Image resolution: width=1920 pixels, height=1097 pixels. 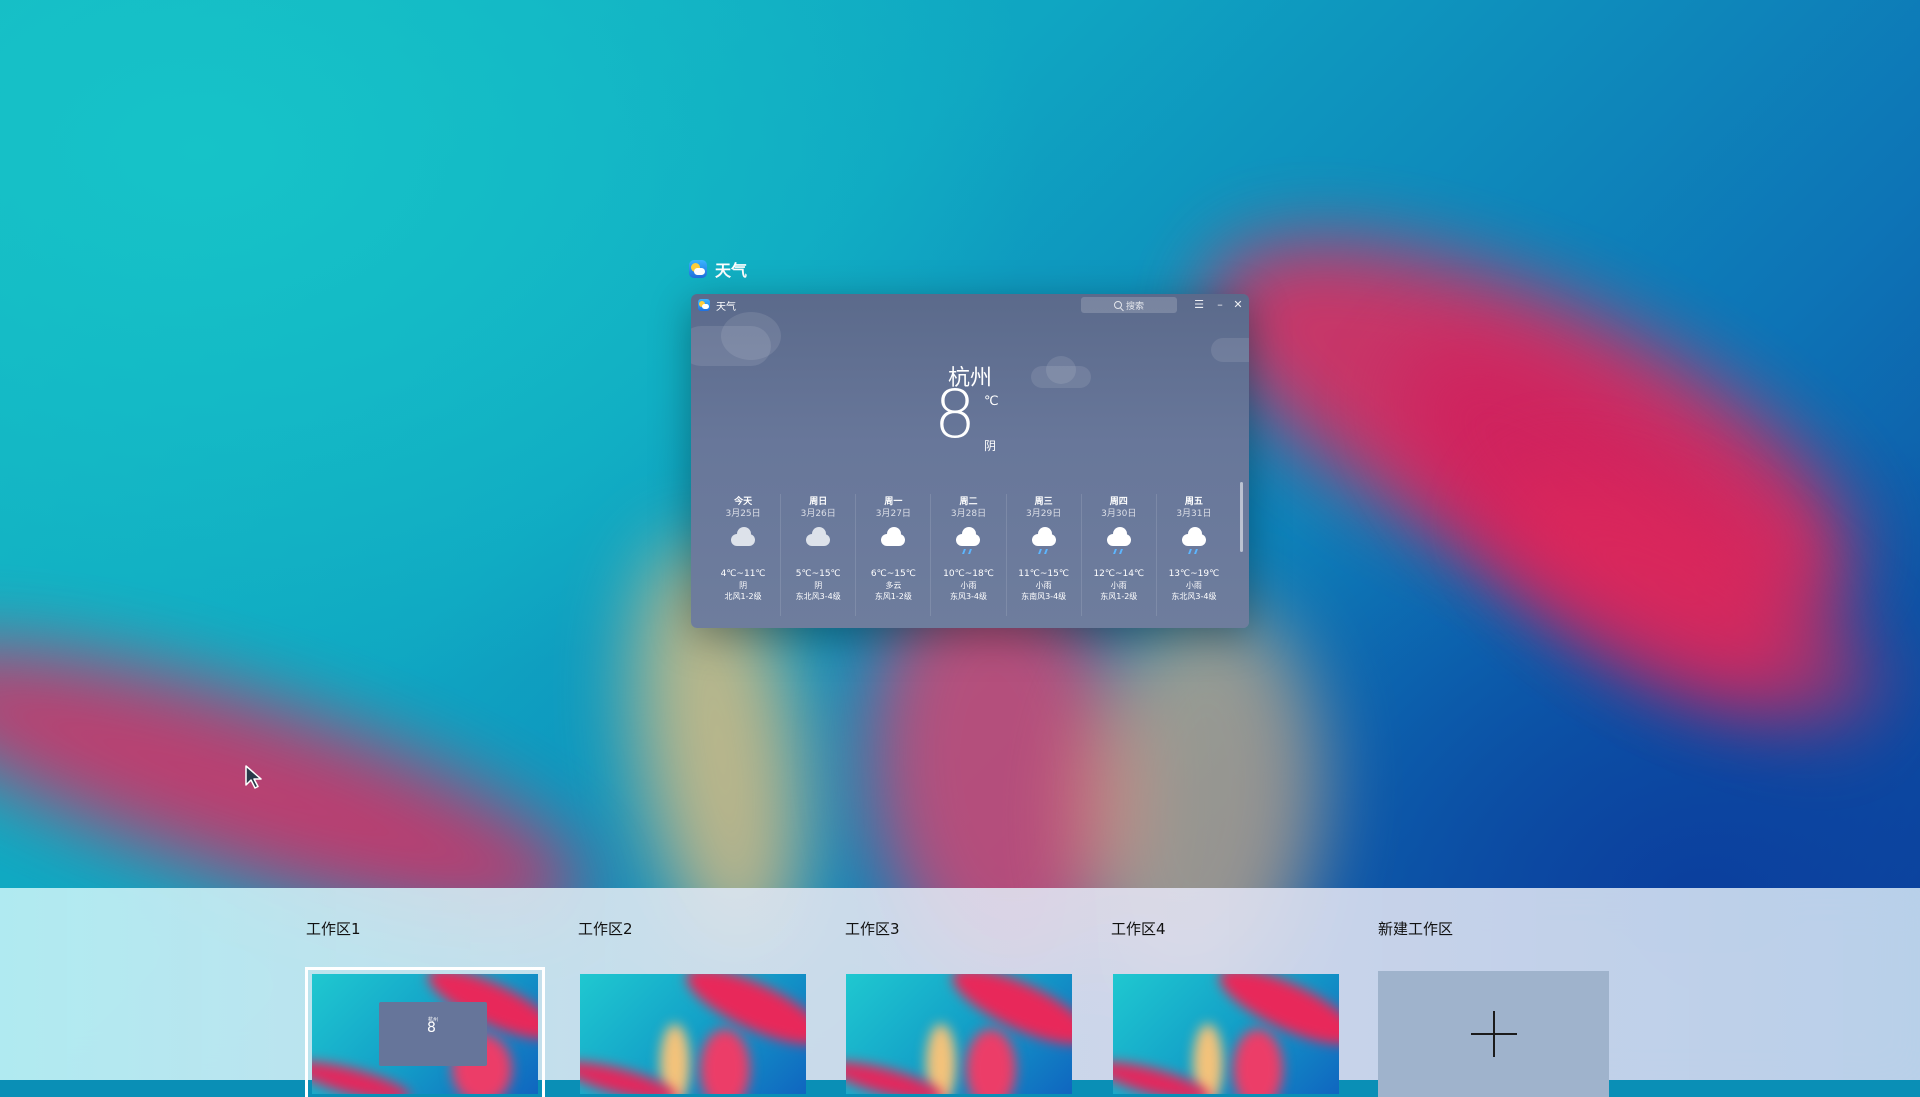 What do you see at coordinates (726, 307) in the screenshot?
I see `window-title: 天气` at bounding box center [726, 307].